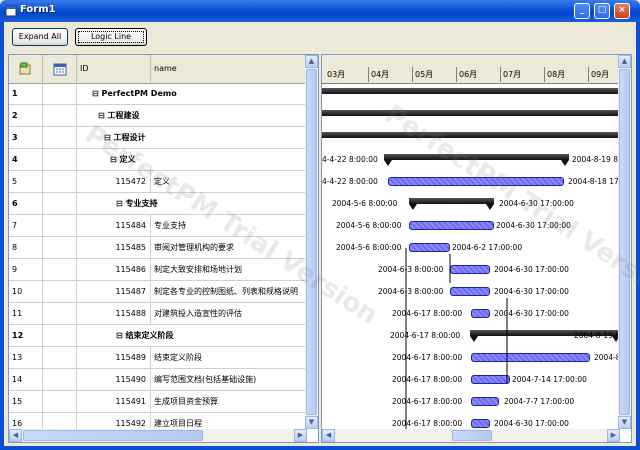 The width and height of the screenshot is (640, 450). Describe the element at coordinates (114, 380) in the screenshot. I see `row-id: 115490` at that location.